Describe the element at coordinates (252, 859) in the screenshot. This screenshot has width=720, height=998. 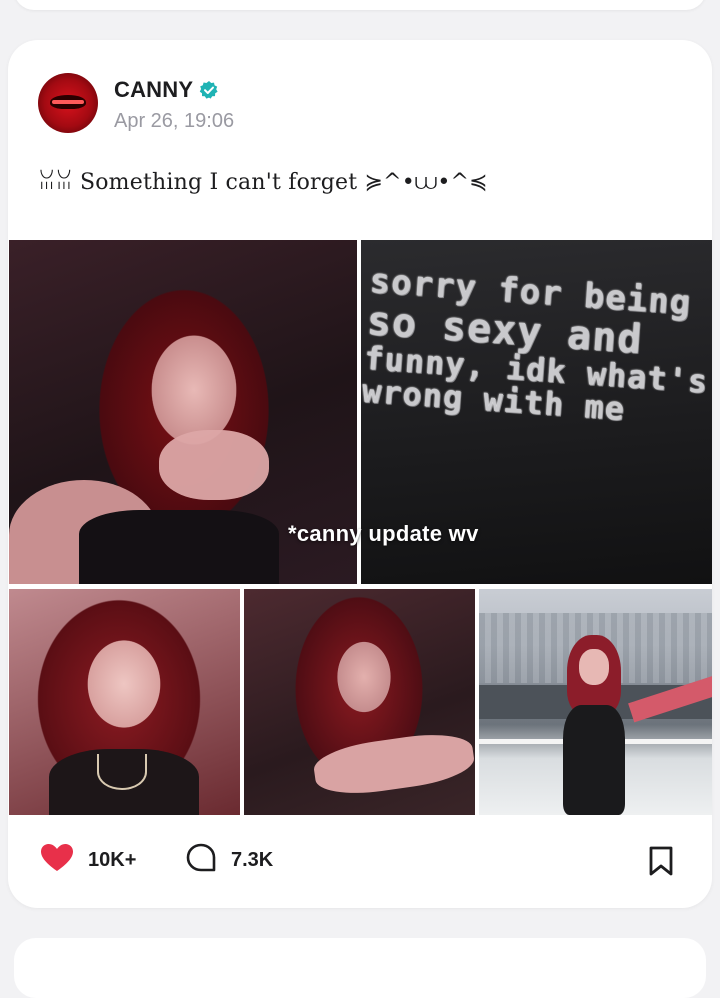
I see `comment-count: 7.3K` at that location.